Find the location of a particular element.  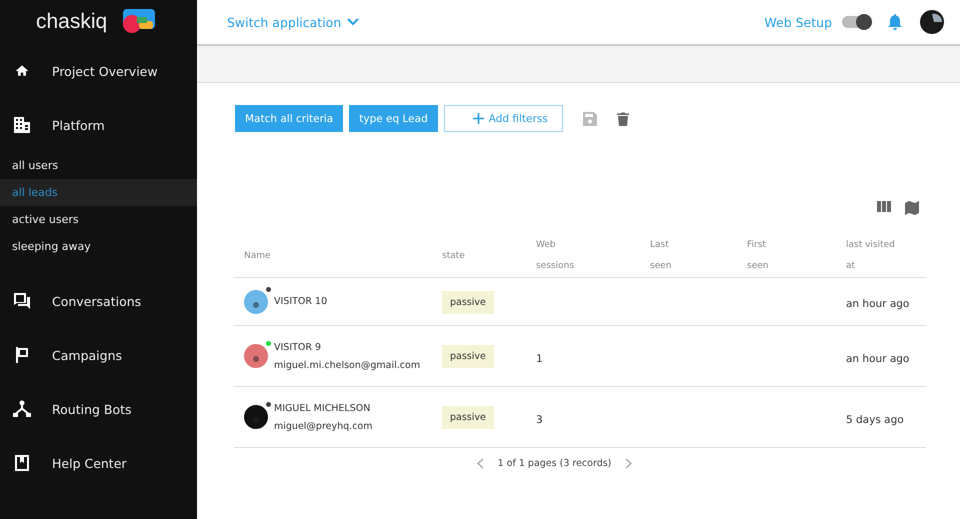

logo-icon is located at coordinates (138, 22).